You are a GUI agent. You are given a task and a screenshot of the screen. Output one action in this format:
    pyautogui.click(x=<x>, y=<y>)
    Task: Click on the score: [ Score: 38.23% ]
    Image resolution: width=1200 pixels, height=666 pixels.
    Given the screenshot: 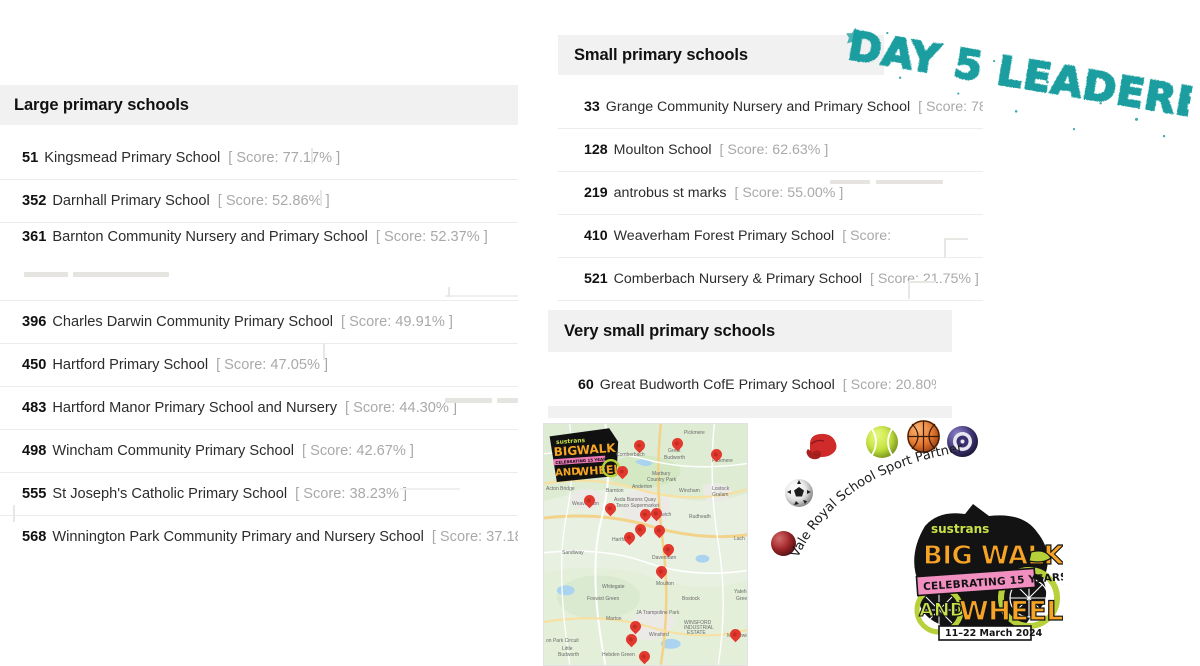 What is the action you would take?
    pyautogui.click(x=351, y=494)
    